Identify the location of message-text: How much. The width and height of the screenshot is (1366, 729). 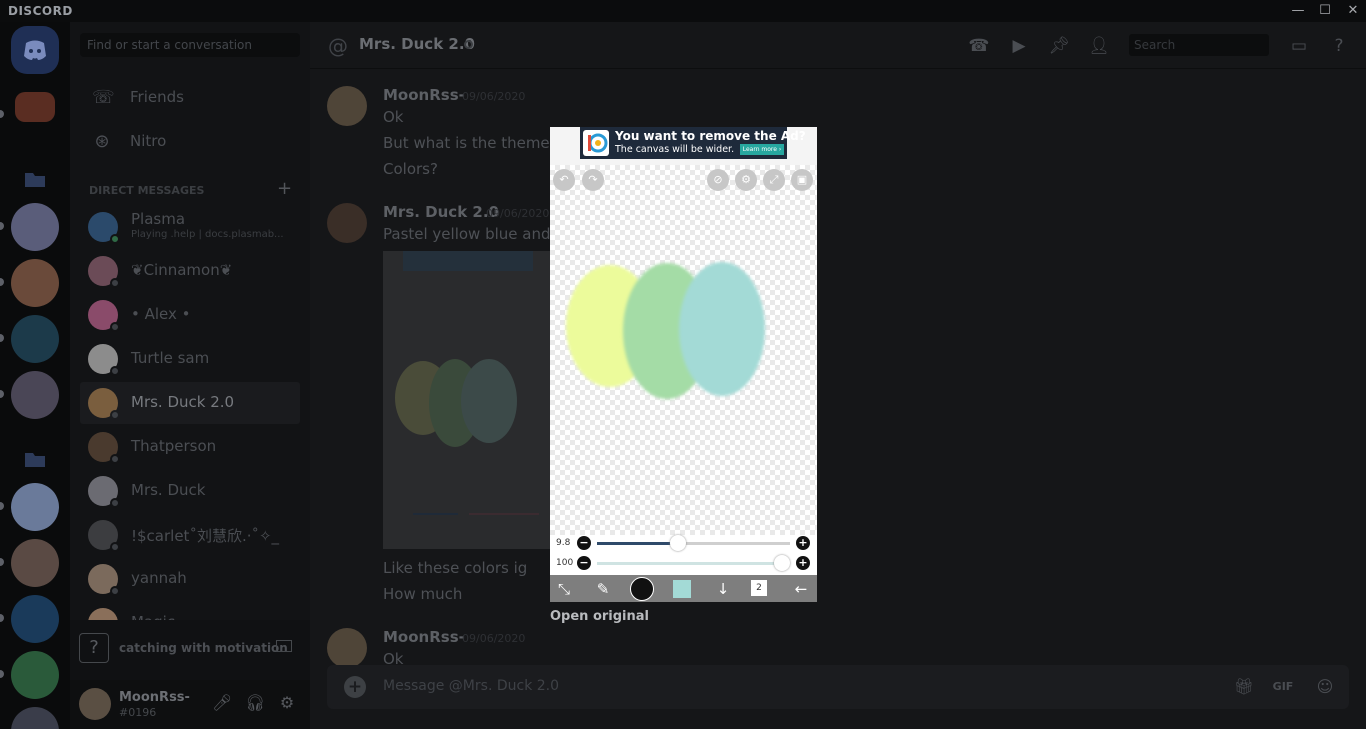
(423, 594).